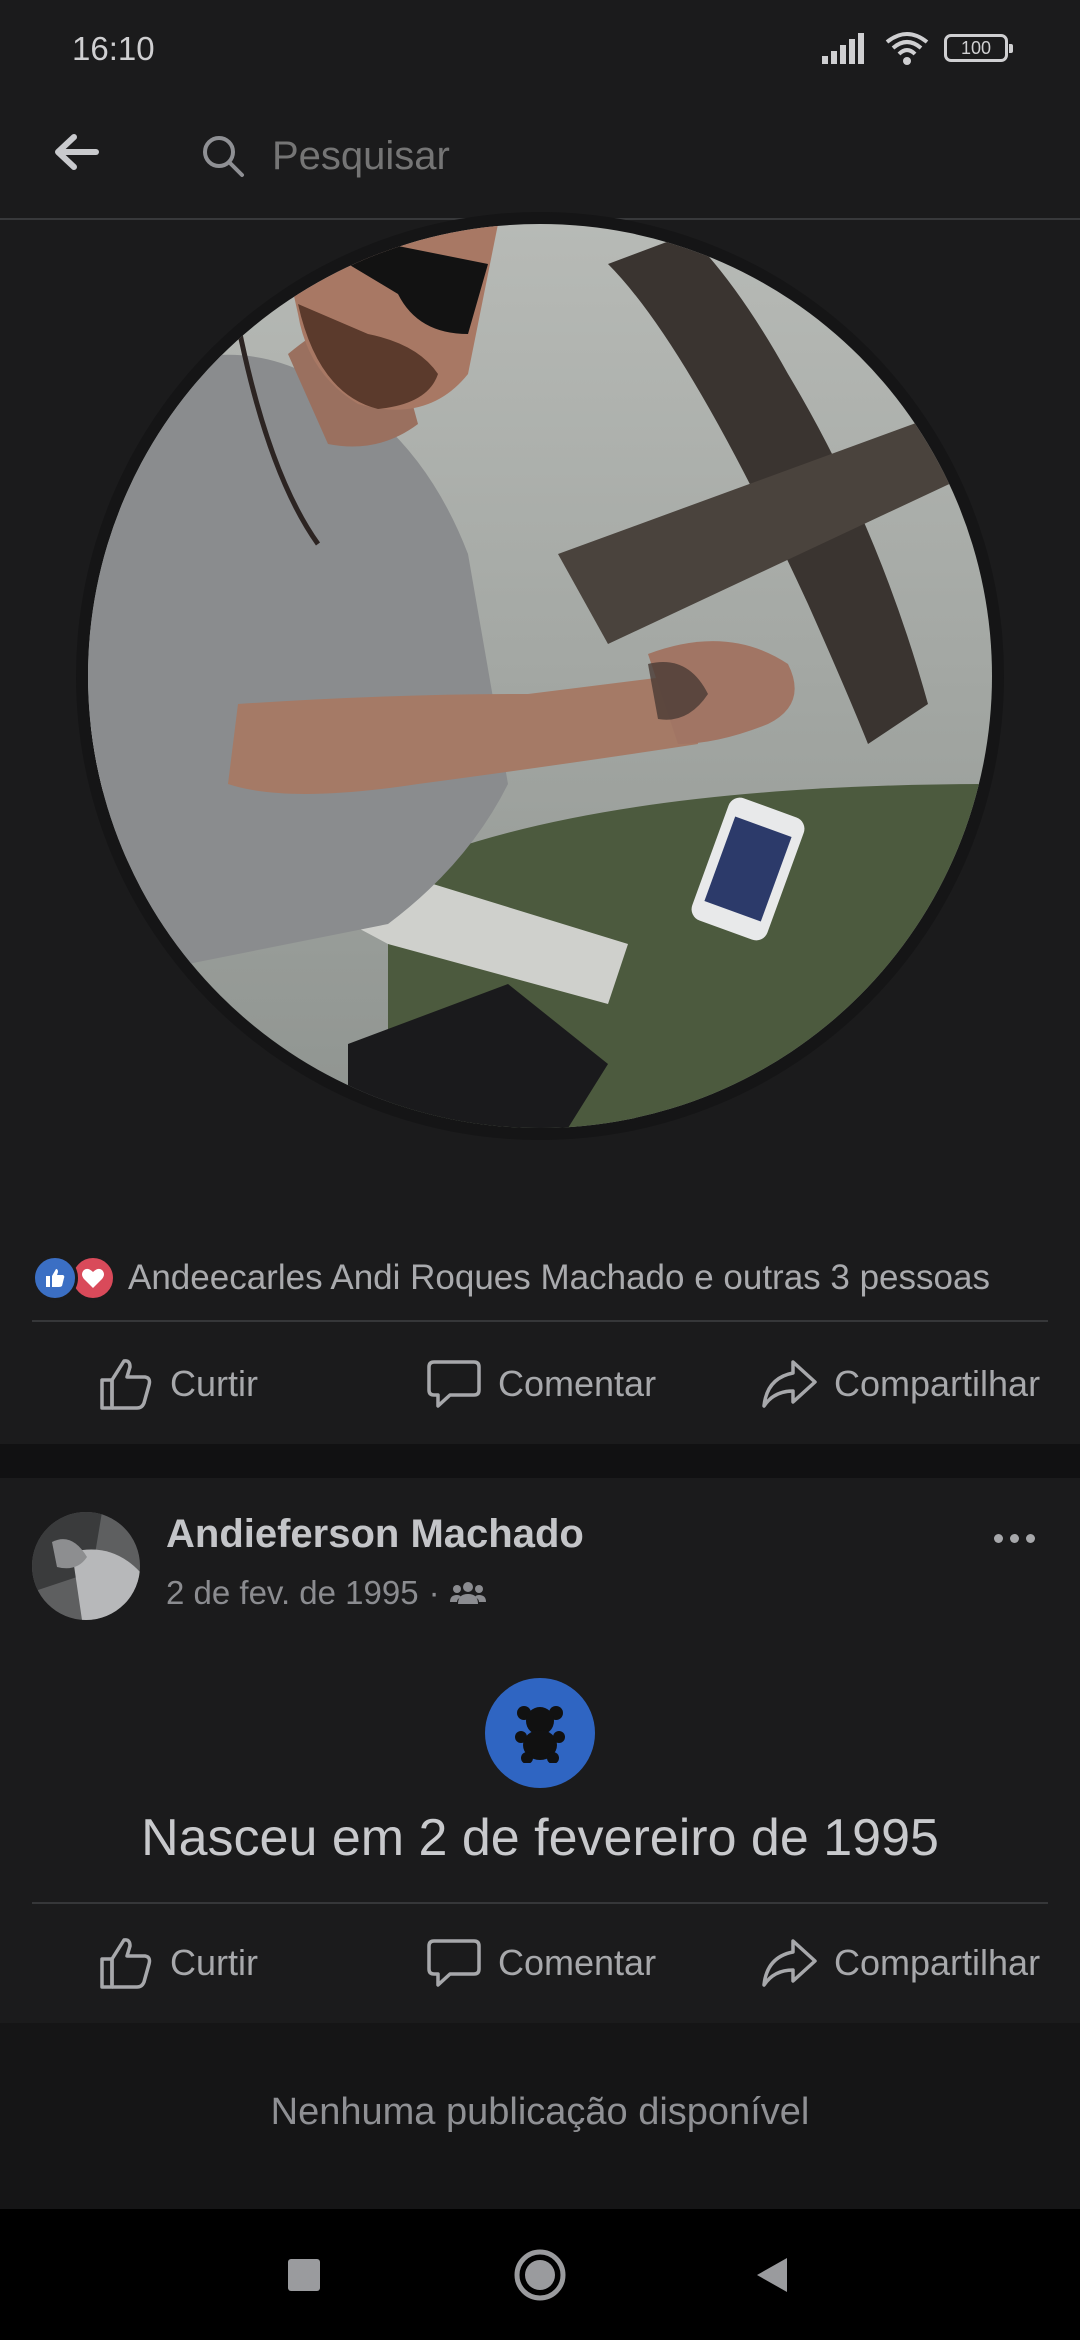 This screenshot has width=1080, height=2340. I want to click on post-author-name: Andieferson Machado, so click(375, 1534).